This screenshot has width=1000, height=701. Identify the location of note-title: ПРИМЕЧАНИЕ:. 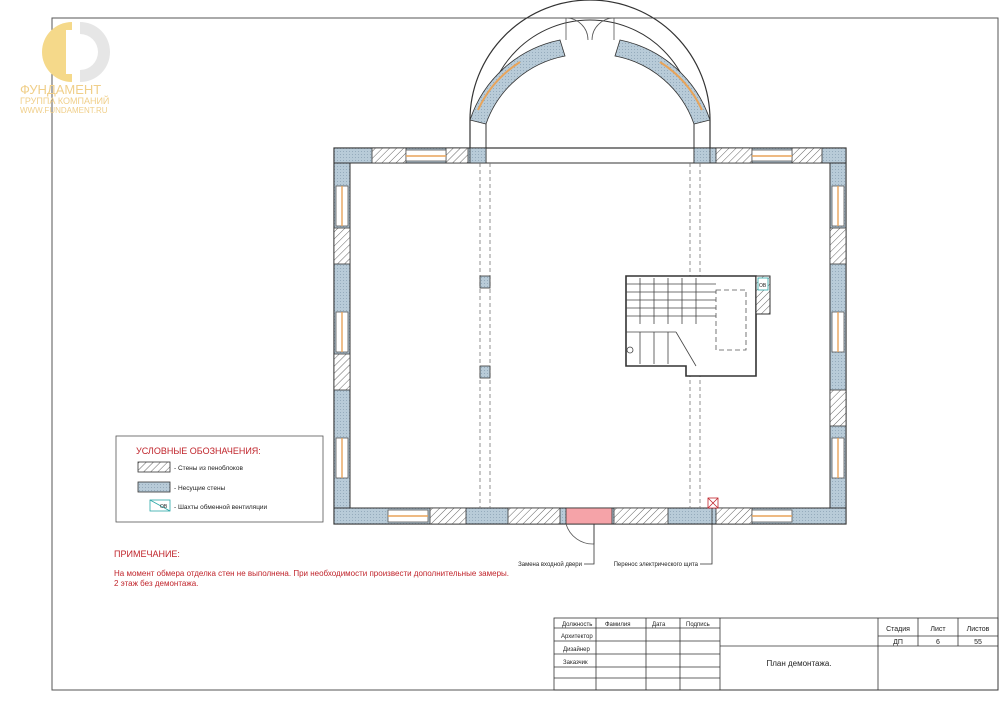
(147, 554).